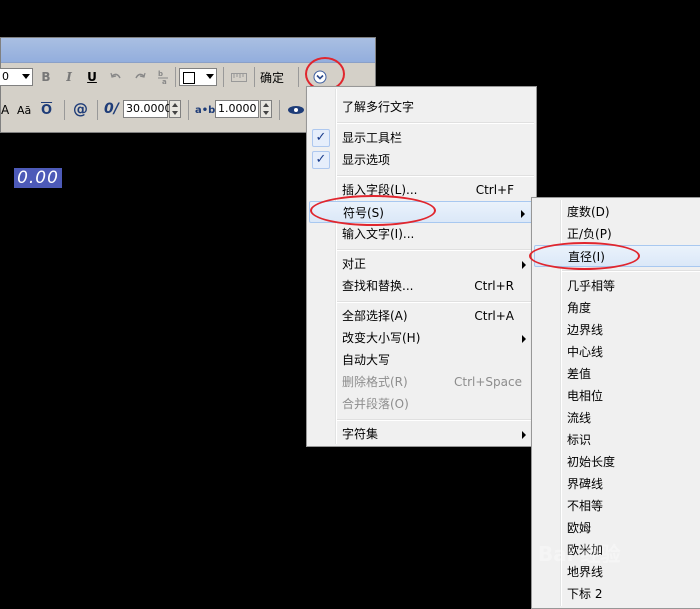 The image size is (700, 609). Describe the element at coordinates (237, 109) in the screenshot. I see `tracking-input: 1.0000` at that location.